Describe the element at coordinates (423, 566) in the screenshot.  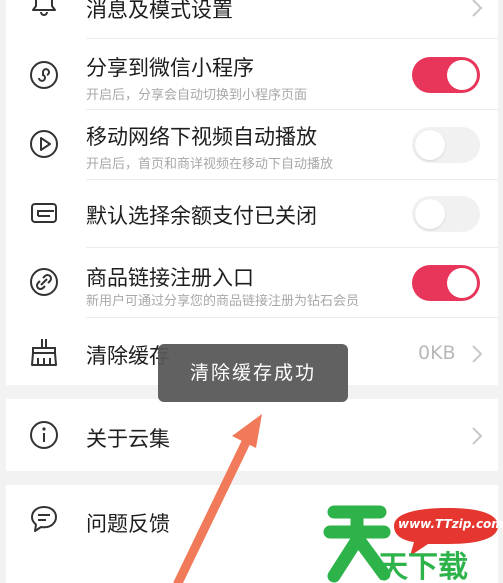
I see `watermark-brand: 天下载` at that location.